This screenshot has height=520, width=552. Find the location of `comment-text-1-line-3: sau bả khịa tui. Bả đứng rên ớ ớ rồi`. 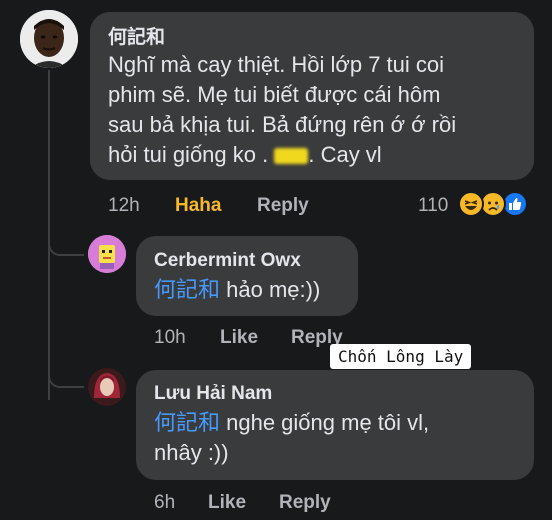

comment-text-1-line-3: sau bả khịa tui. Bả đứng rên ớ ớ rồi is located at coordinates (282, 124).